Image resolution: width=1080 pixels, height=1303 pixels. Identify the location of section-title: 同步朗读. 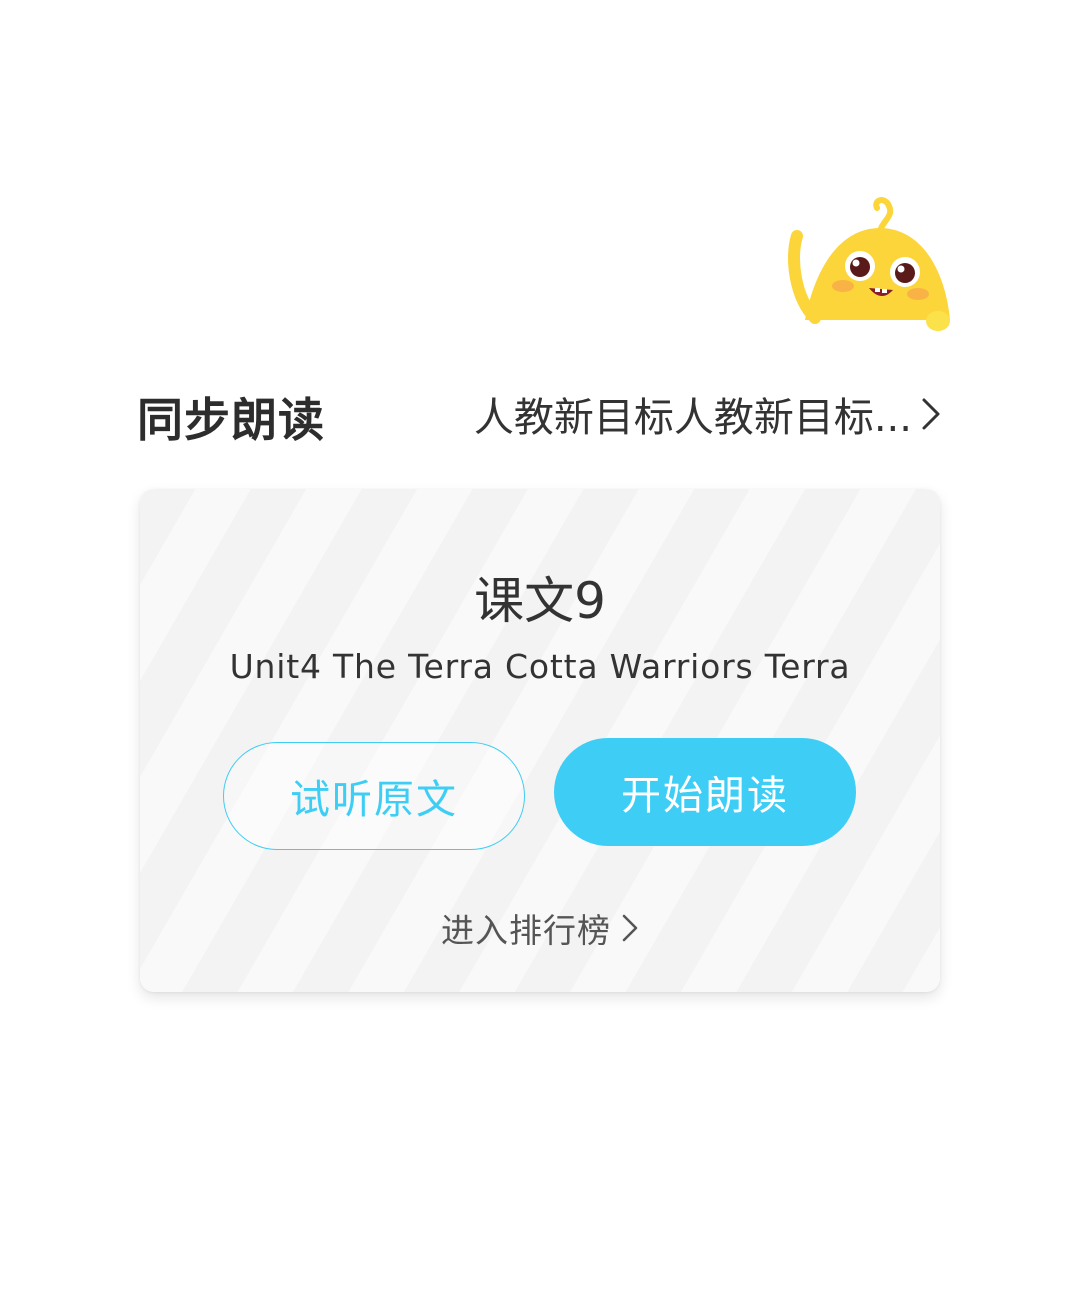
(231, 420).